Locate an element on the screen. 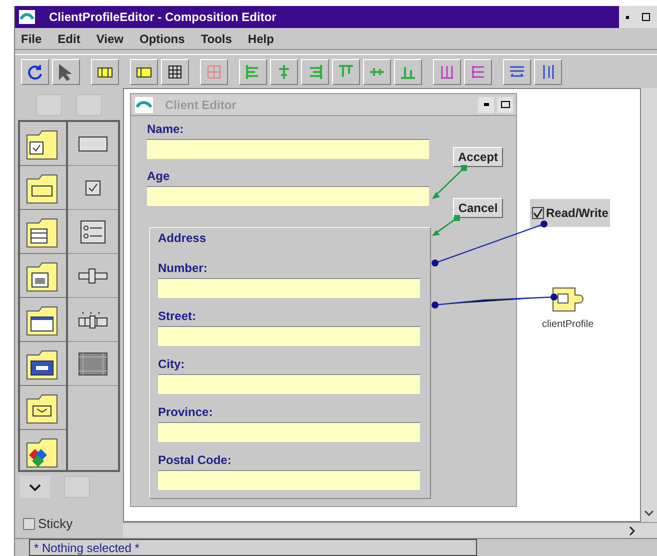 The width and height of the screenshot is (657, 556). read-write-label: Read/Write is located at coordinates (577, 213).